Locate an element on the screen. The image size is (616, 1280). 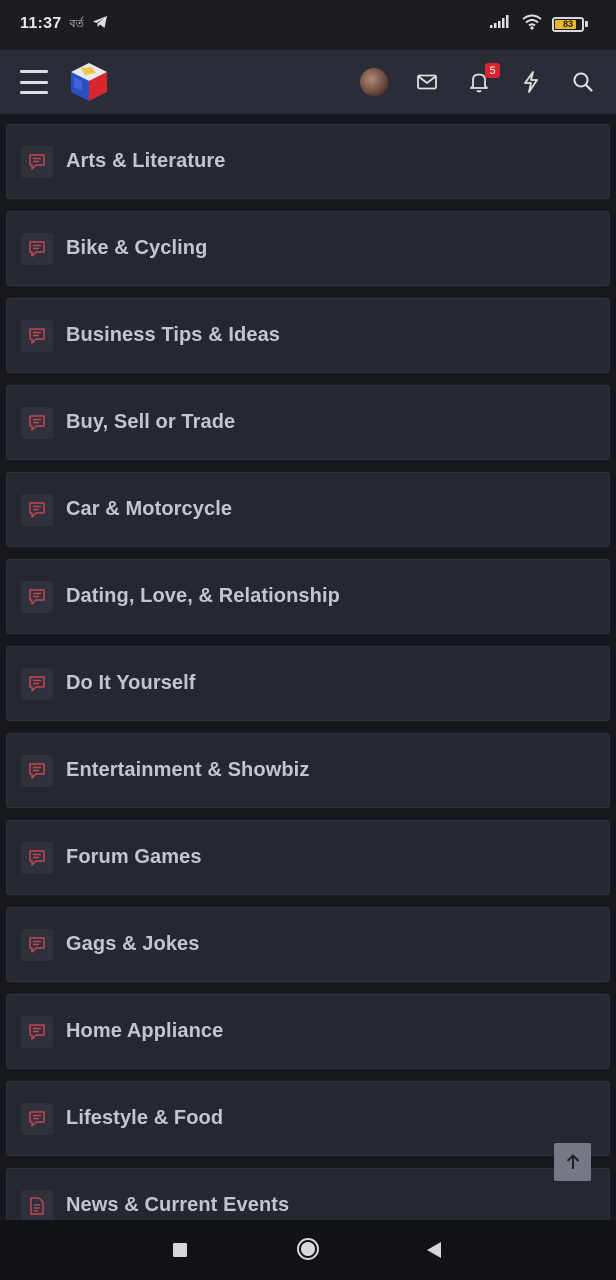
forum-item: Arts & Literature is located at coordinates (308, 161).